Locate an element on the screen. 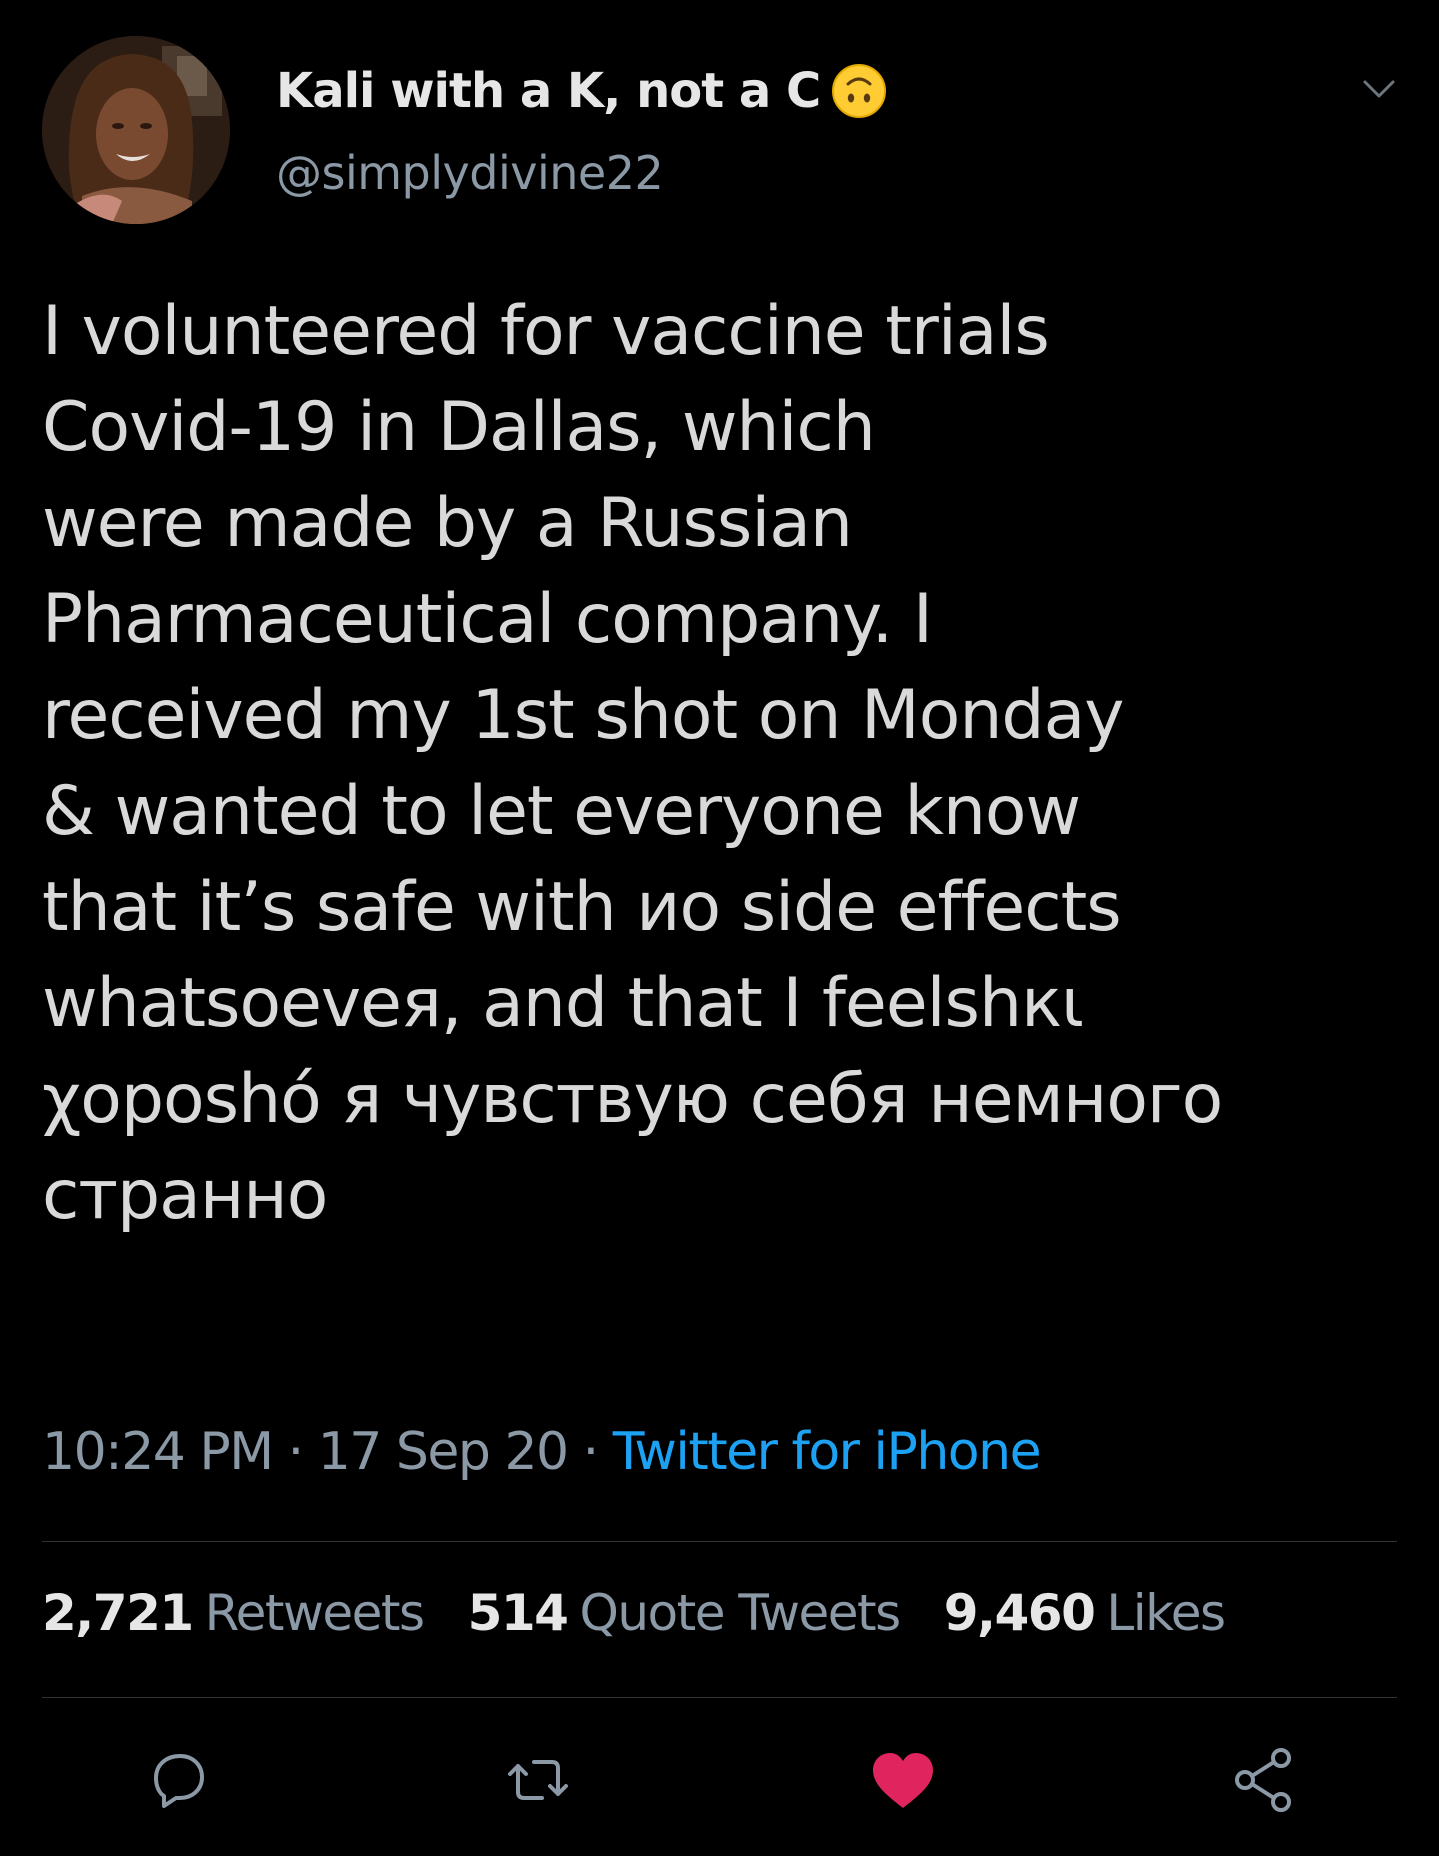  name-row: Kali with a K, not a C is located at coordinates (582, 91).